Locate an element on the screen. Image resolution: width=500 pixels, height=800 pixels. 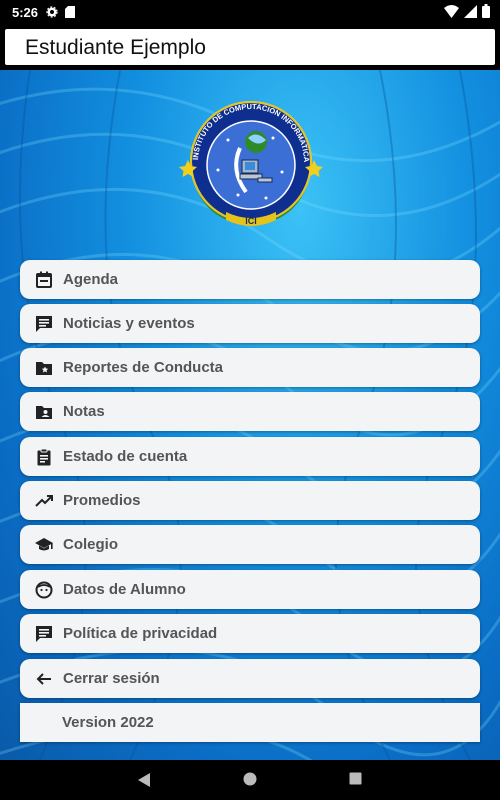
menu-item-estado-cuenta: Estado de cuenta is located at coordinates (250, 456).